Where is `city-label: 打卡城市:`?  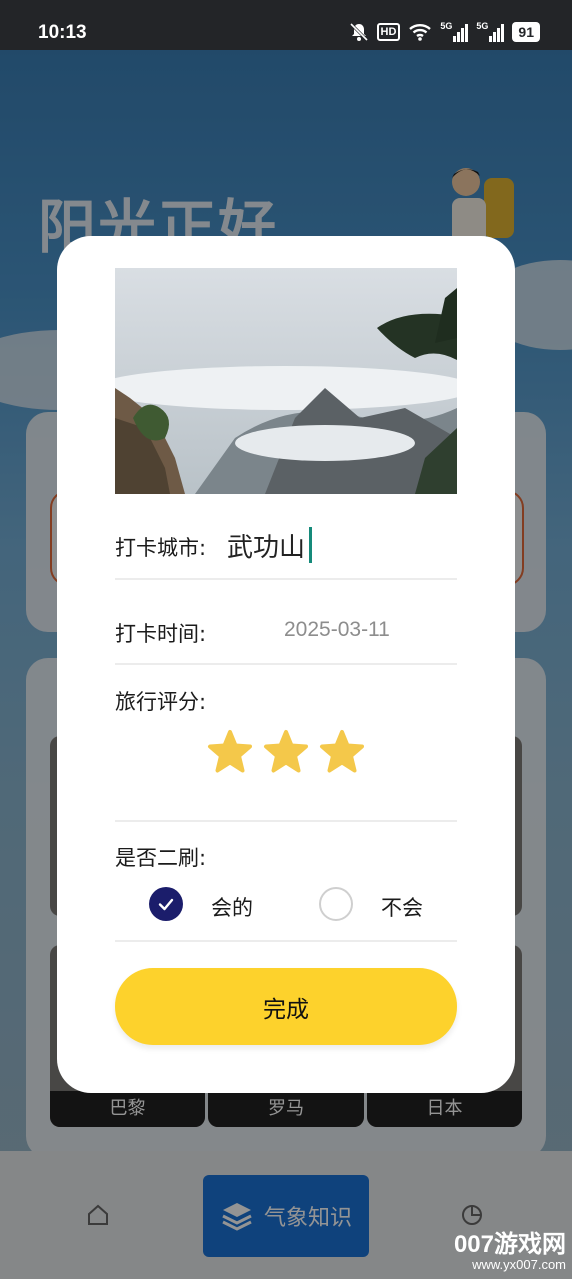 city-label: 打卡城市: is located at coordinates (161, 548).